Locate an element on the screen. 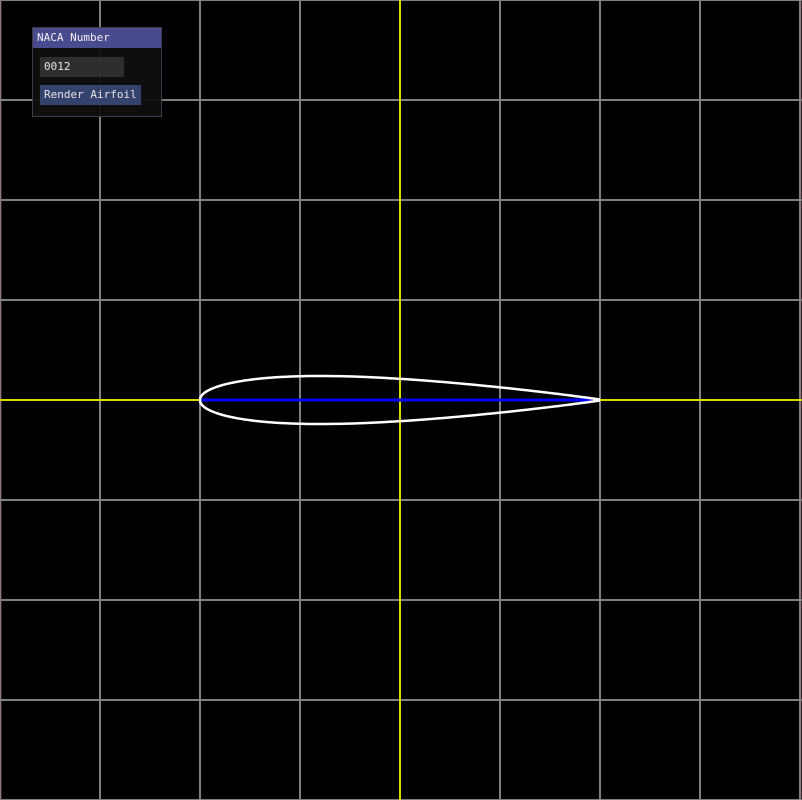 The image size is (802, 800). panel-title: NACA Number is located at coordinates (97, 38).